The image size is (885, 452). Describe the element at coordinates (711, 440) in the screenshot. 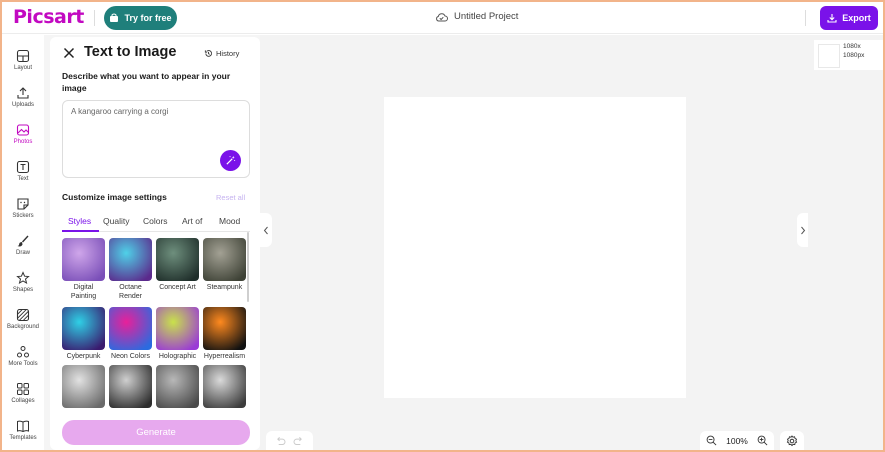

I see `zoom-out-icon` at that location.